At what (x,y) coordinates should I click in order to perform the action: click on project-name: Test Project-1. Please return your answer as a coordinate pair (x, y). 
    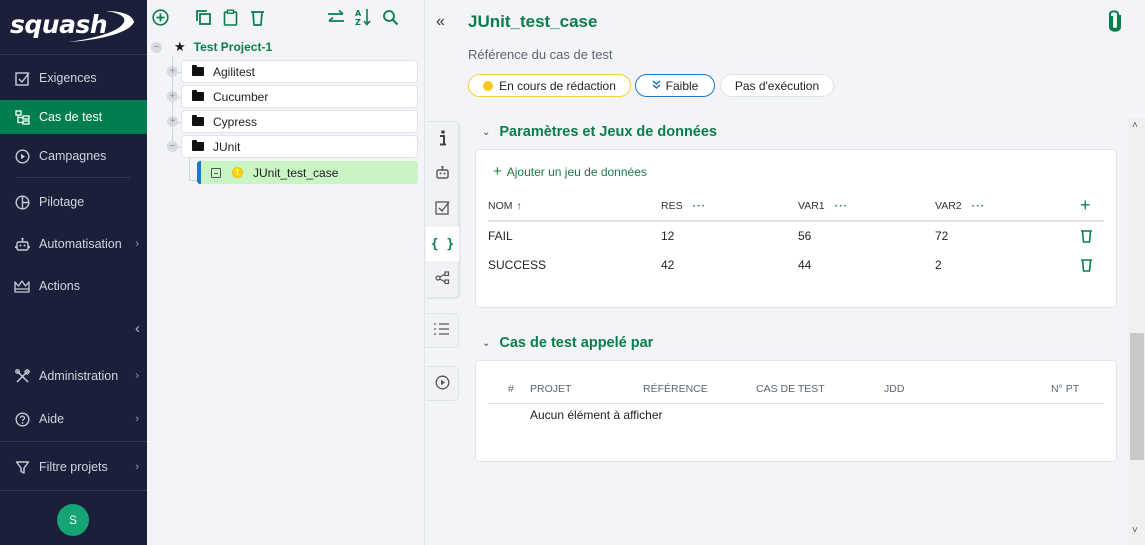
    Looking at the image, I should click on (233, 47).